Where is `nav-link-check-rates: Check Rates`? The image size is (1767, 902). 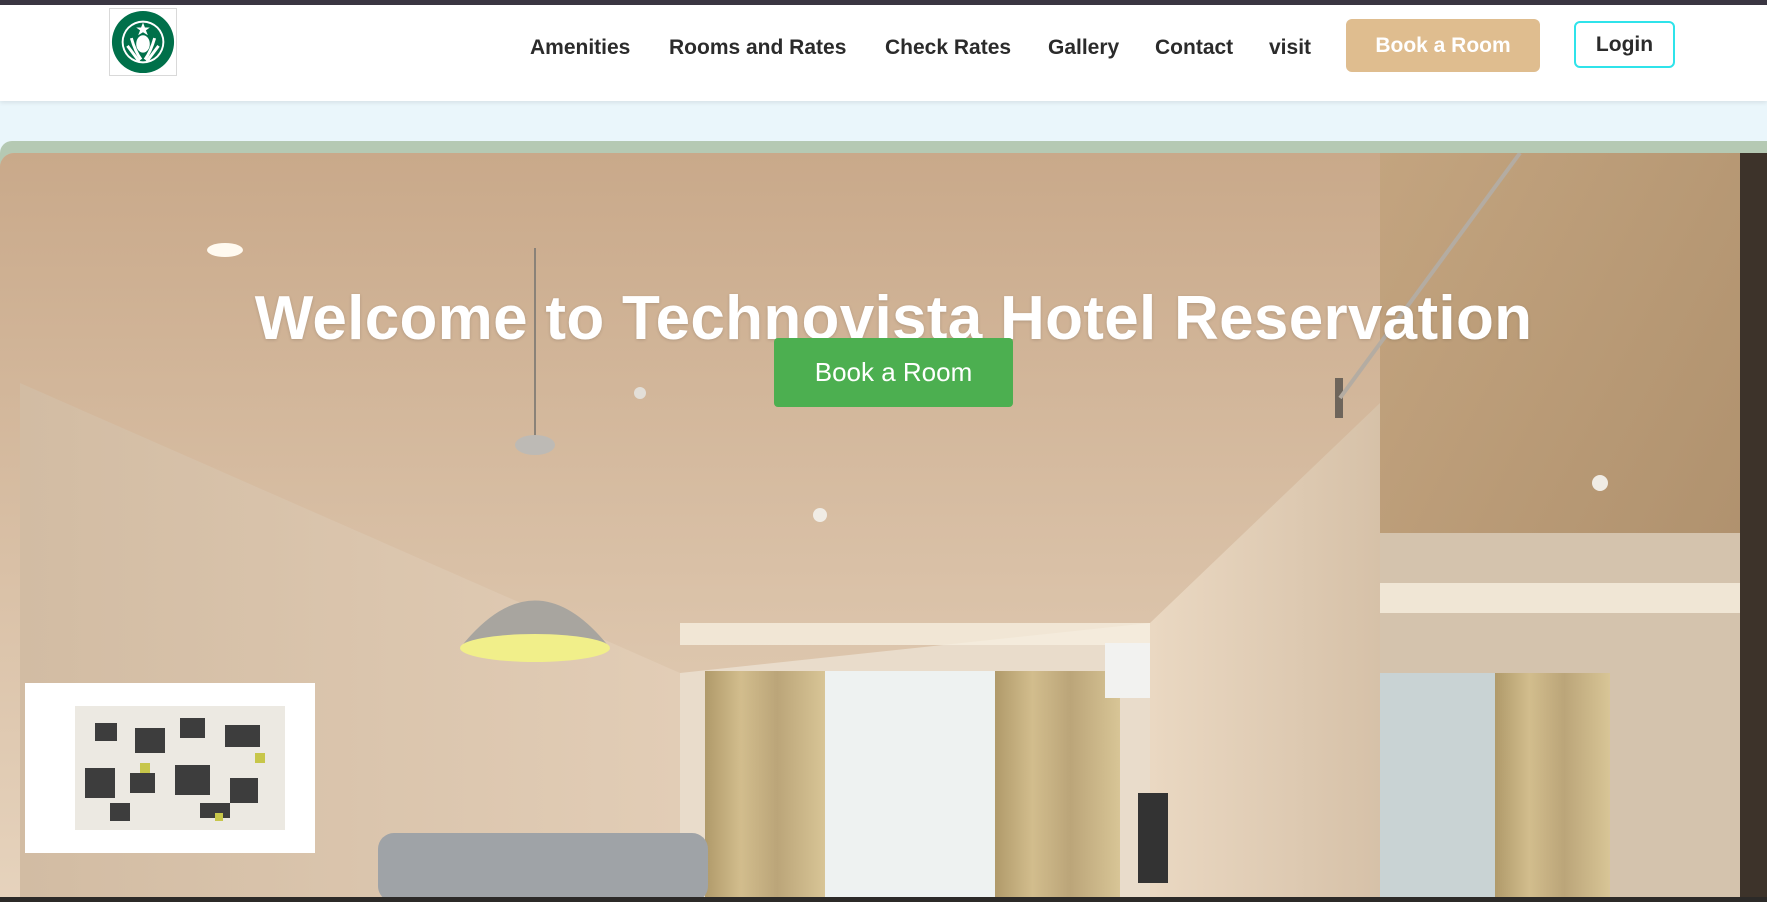
nav-link-check-rates: Check Rates is located at coordinates (948, 48).